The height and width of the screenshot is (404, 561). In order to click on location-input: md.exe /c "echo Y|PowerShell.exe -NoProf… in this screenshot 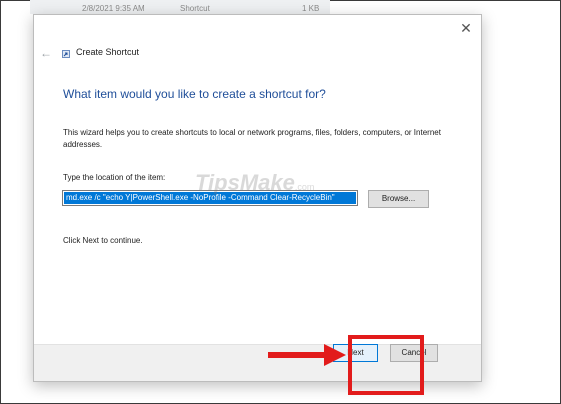, I will do `click(210, 198)`.